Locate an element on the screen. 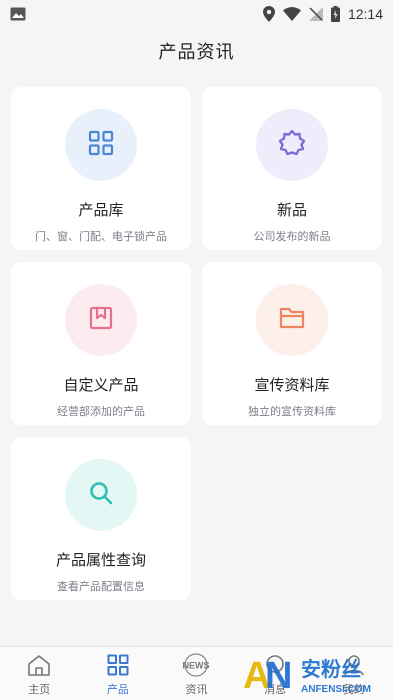 Image resolution: width=393 pixels, height=700 pixels. image-icon is located at coordinates (18, 14).